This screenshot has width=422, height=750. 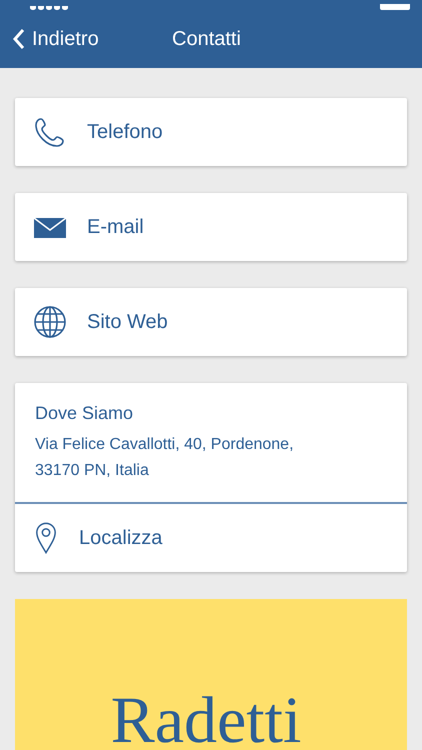 What do you see at coordinates (50, 322) in the screenshot?
I see `globe-icon` at bounding box center [50, 322].